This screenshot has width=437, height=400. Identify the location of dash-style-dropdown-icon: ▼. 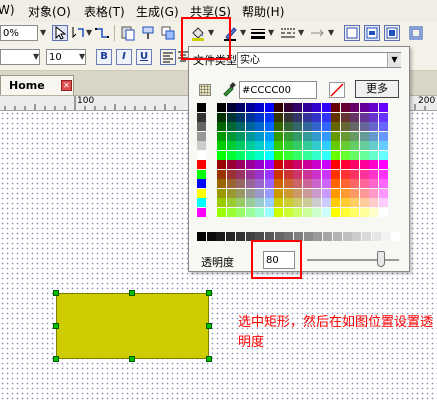
(301, 32).